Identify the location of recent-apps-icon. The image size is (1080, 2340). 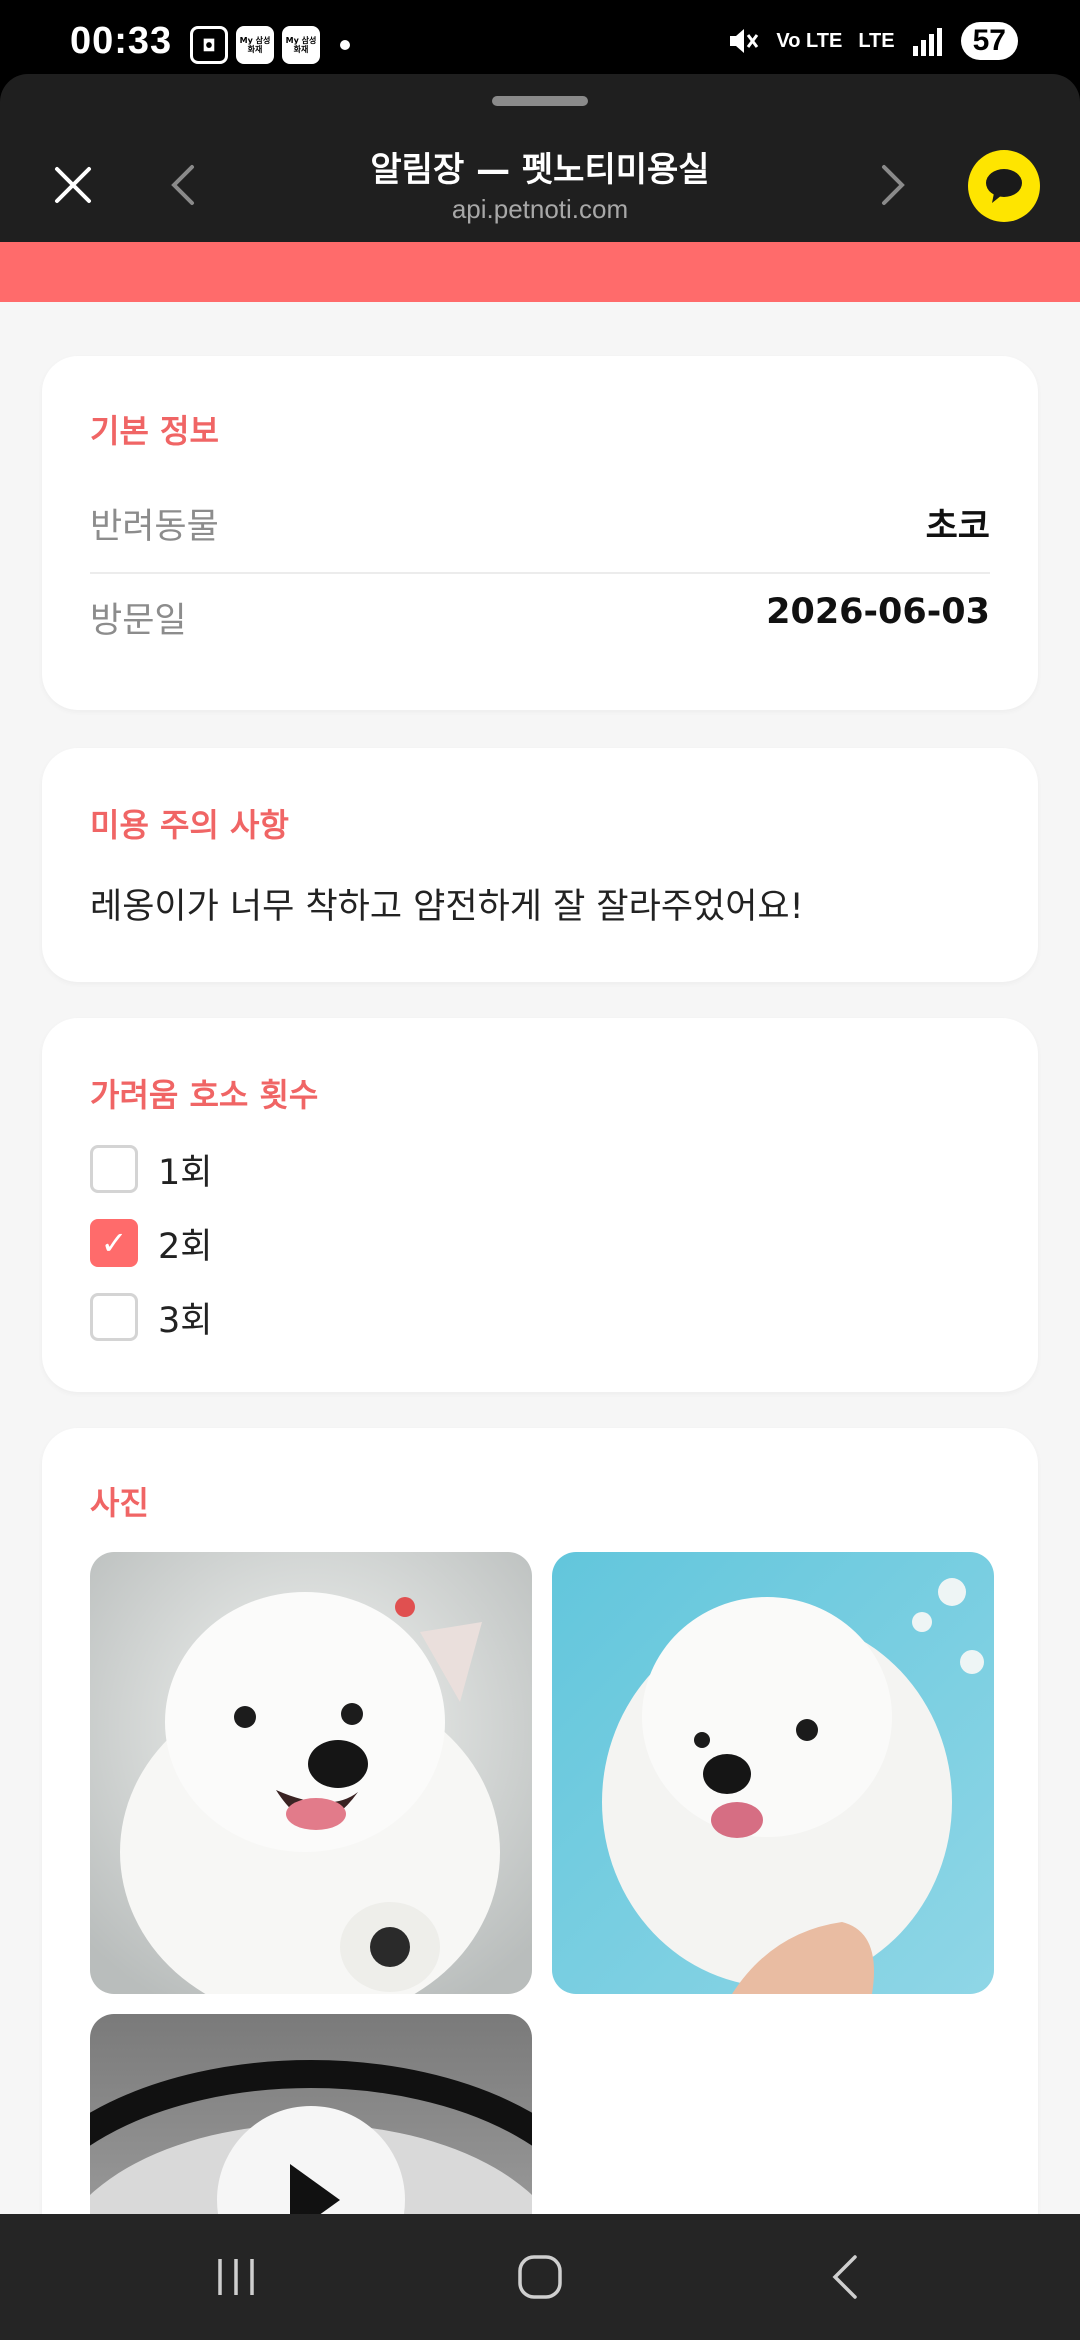
(236, 2277).